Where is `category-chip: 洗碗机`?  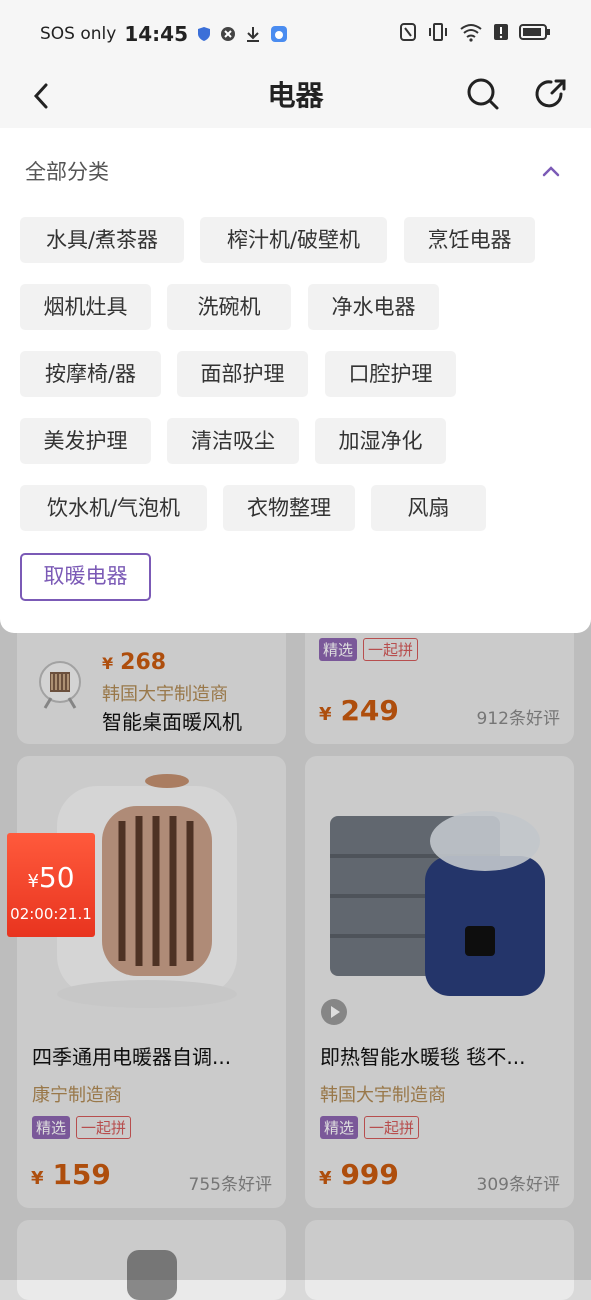 category-chip: 洗碗机 is located at coordinates (229, 307).